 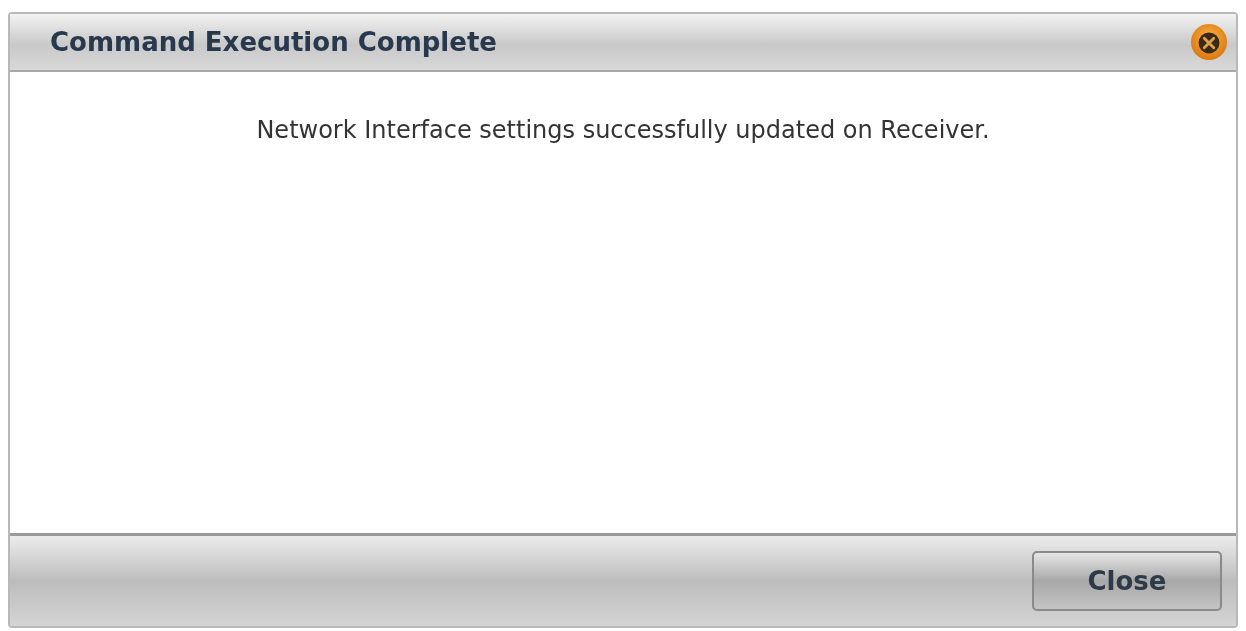 What do you see at coordinates (1127, 581) in the screenshot?
I see `close-button: Close` at bounding box center [1127, 581].